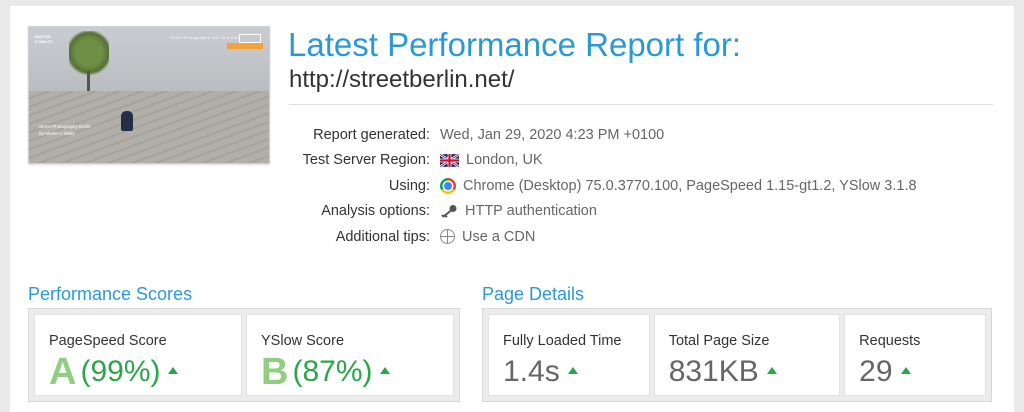 The image size is (1024, 412). Describe the element at coordinates (204, 38) in the screenshot. I see `thumbnail-nav: Home Photographie Info Tour Kon` at that location.